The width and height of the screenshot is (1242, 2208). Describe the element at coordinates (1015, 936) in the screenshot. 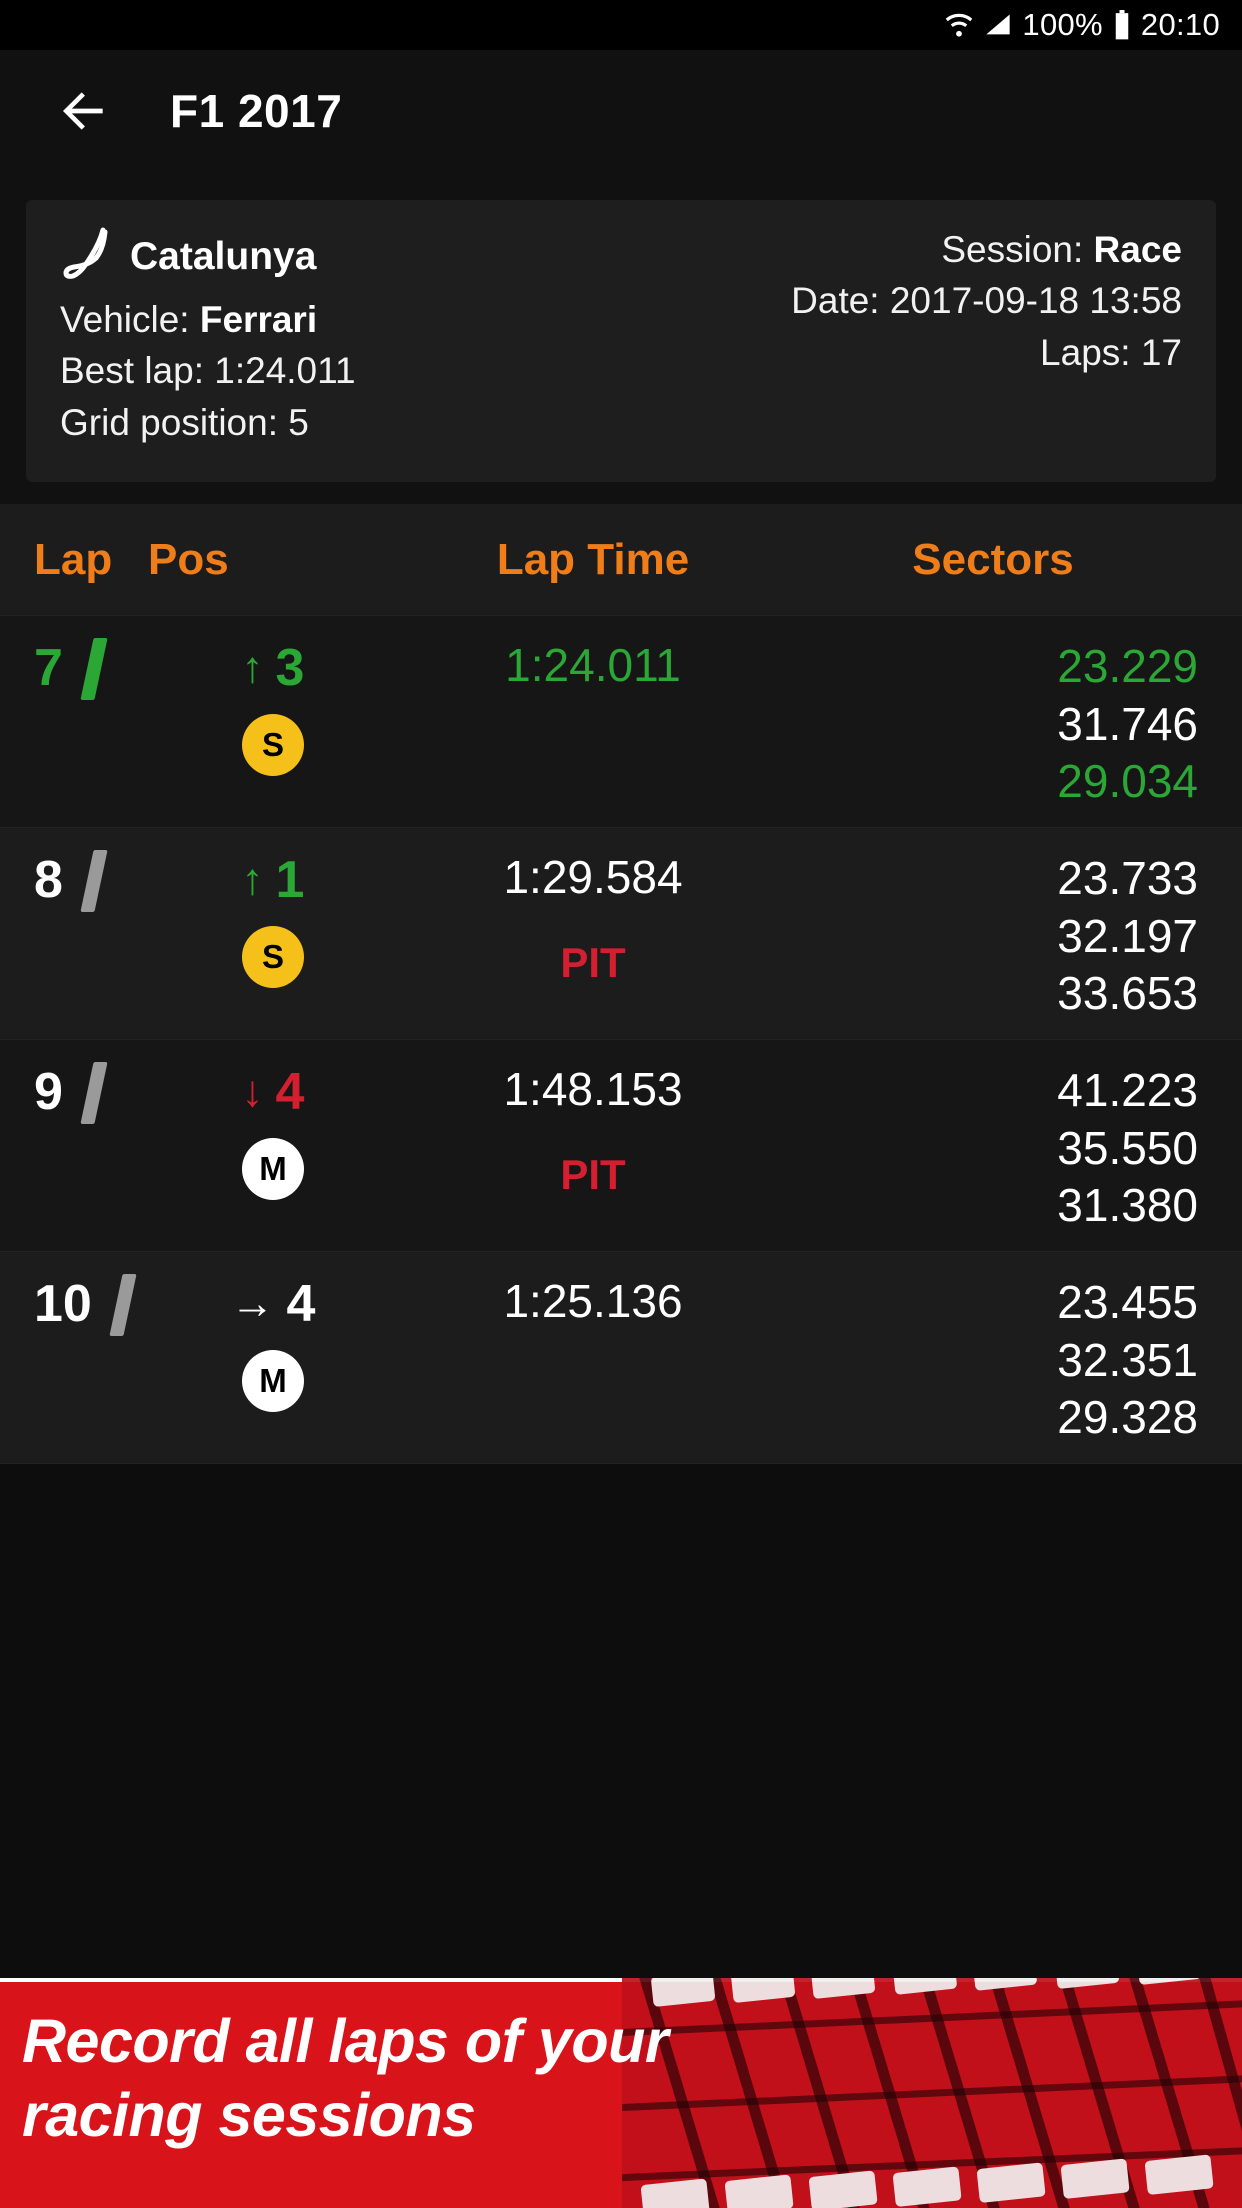

I see `cell-sectors: 23.733 32.197 33.653` at that location.